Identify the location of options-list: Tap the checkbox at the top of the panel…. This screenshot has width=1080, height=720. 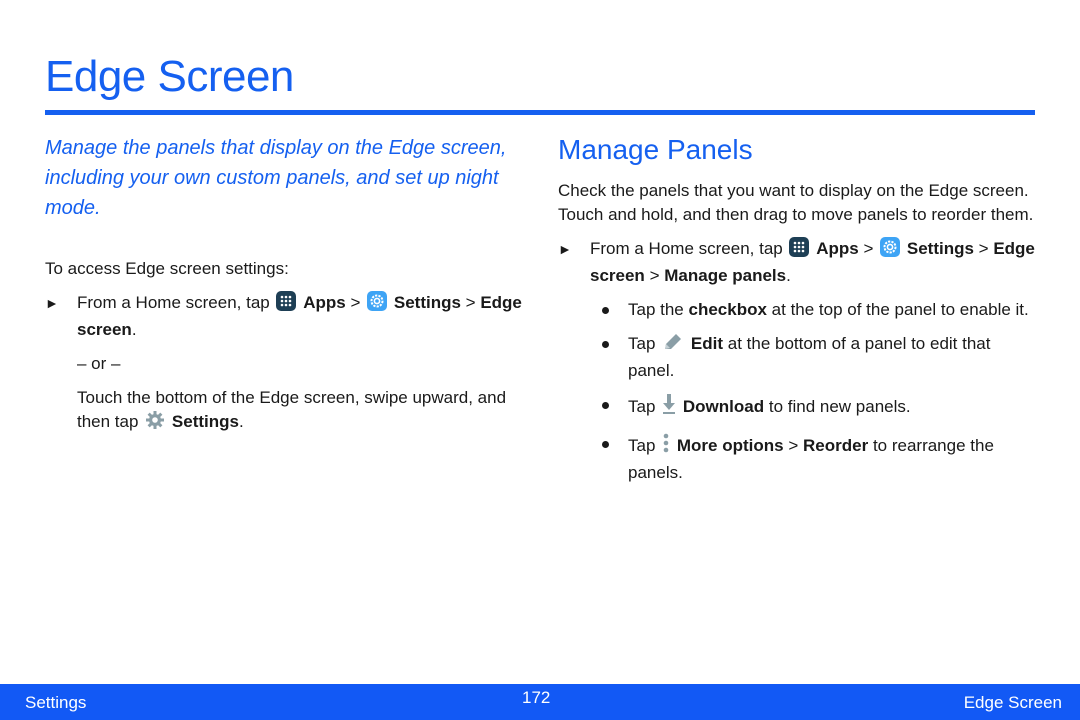
(798, 391).